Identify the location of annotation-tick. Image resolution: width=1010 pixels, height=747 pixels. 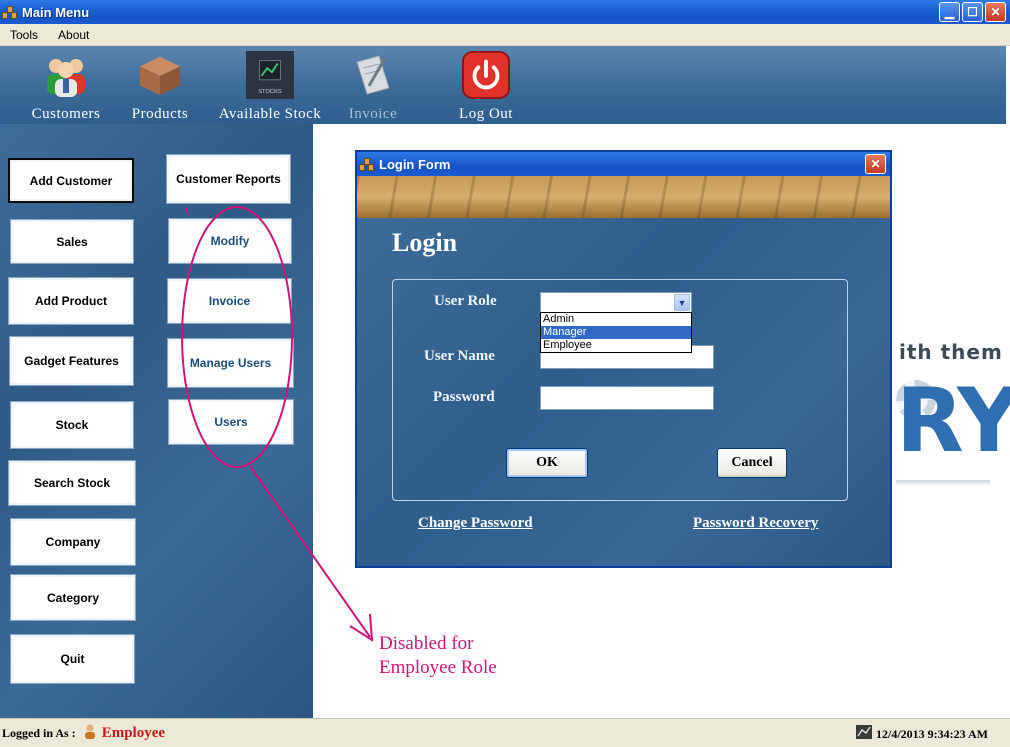
(187, 212).